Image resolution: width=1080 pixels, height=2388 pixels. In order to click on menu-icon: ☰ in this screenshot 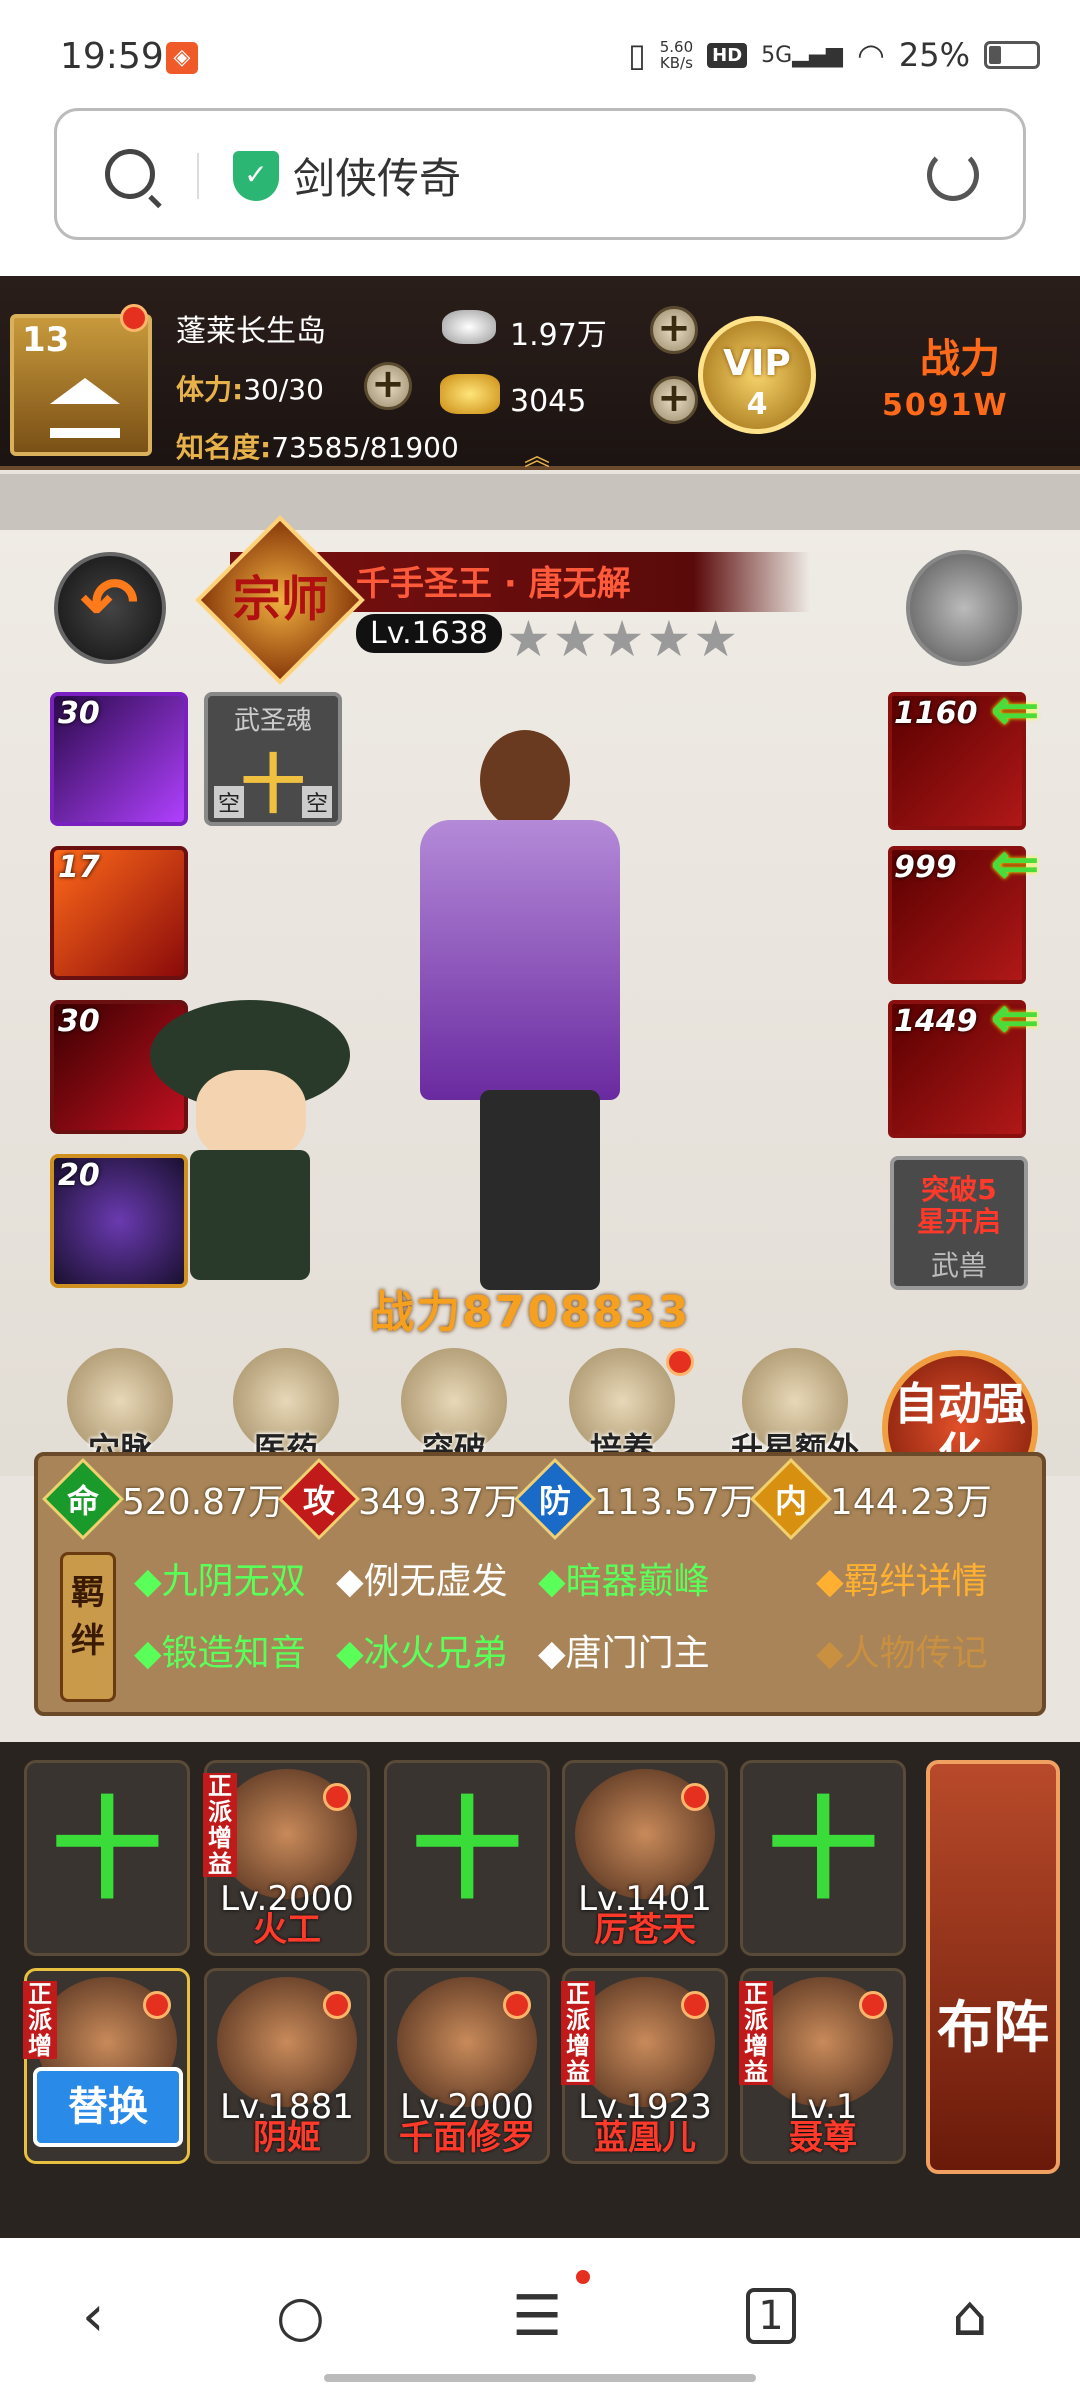, I will do `click(537, 2316)`.